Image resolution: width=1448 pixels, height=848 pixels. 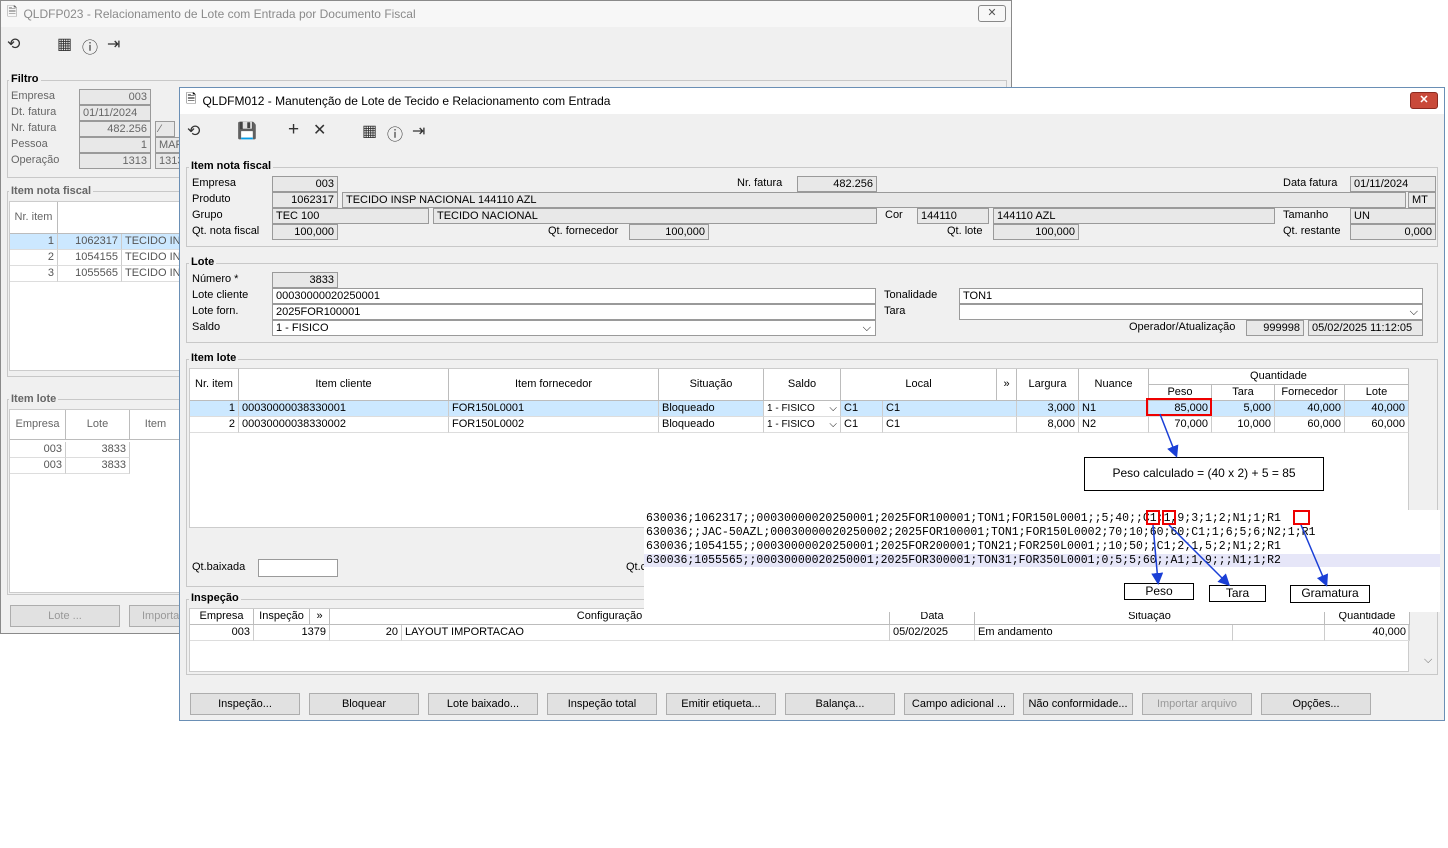 I want to click on arrow-to-peso, so click(x=1157, y=554).